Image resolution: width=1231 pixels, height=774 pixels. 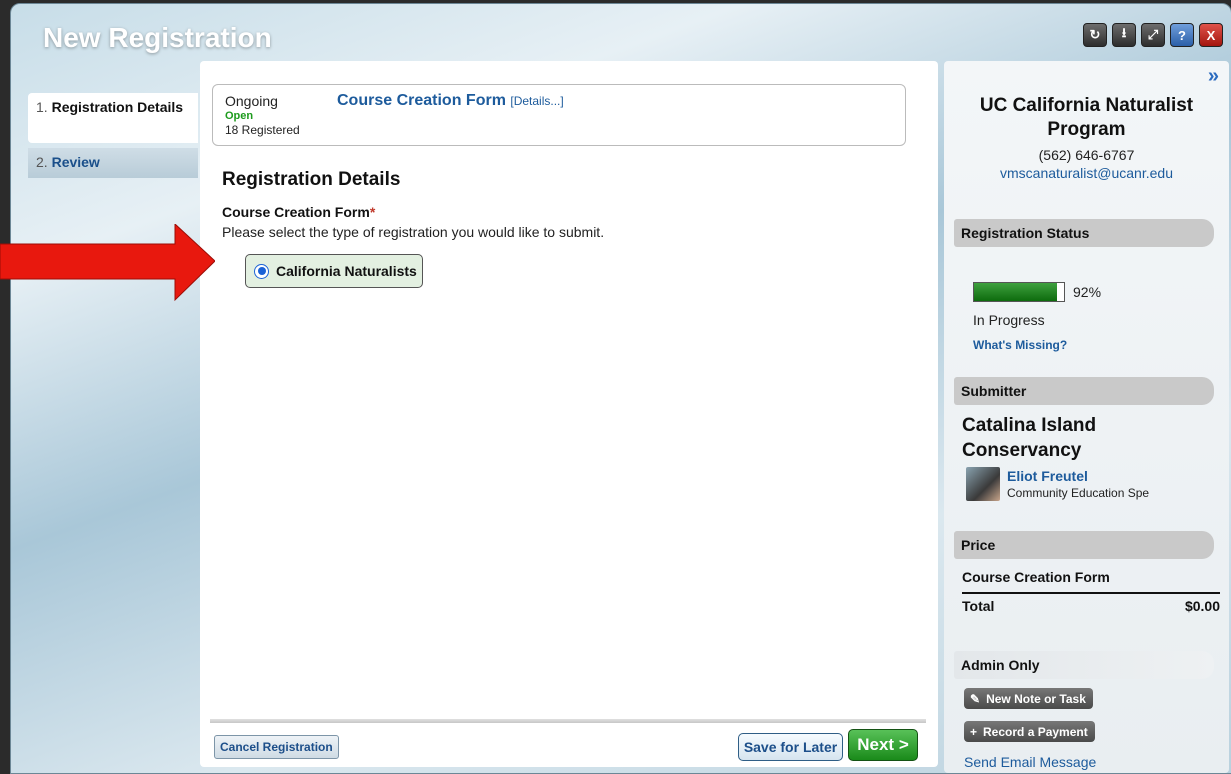 What do you see at coordinates (276, 747) in the screenshot?
I see `cancel-registration-button: Cancel Registration` at bounding box center [276, 747].